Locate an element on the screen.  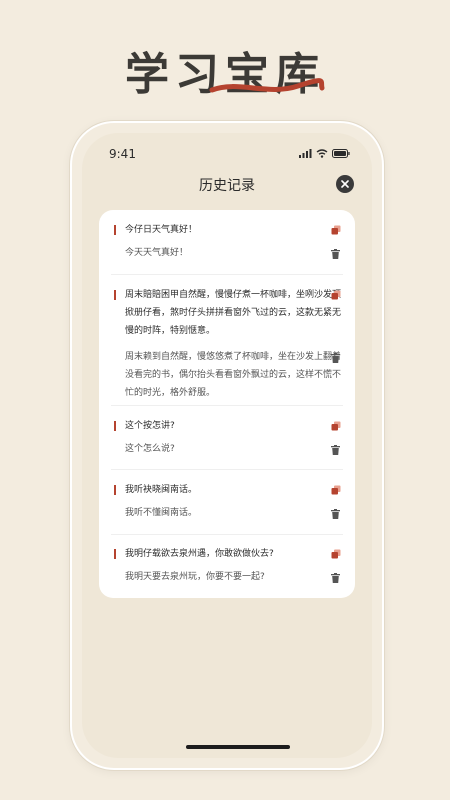
history-item: 这个按怎讲? 这个怎么说? is located at coordinates (227, 438).